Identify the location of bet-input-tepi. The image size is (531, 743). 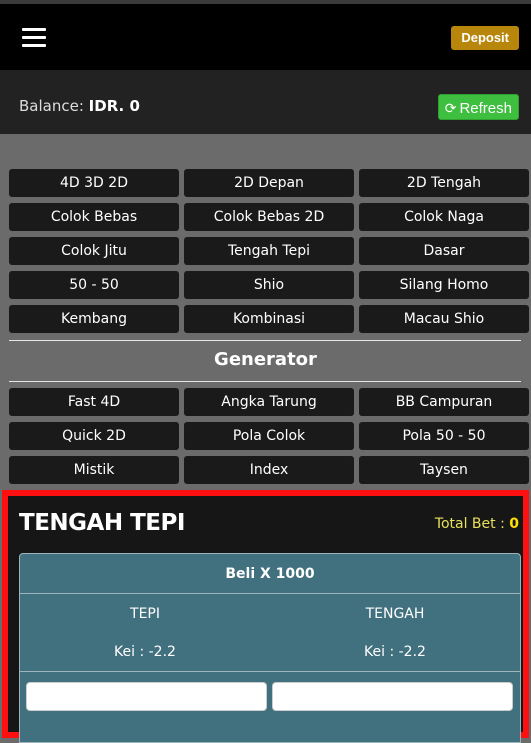
(146, 696).